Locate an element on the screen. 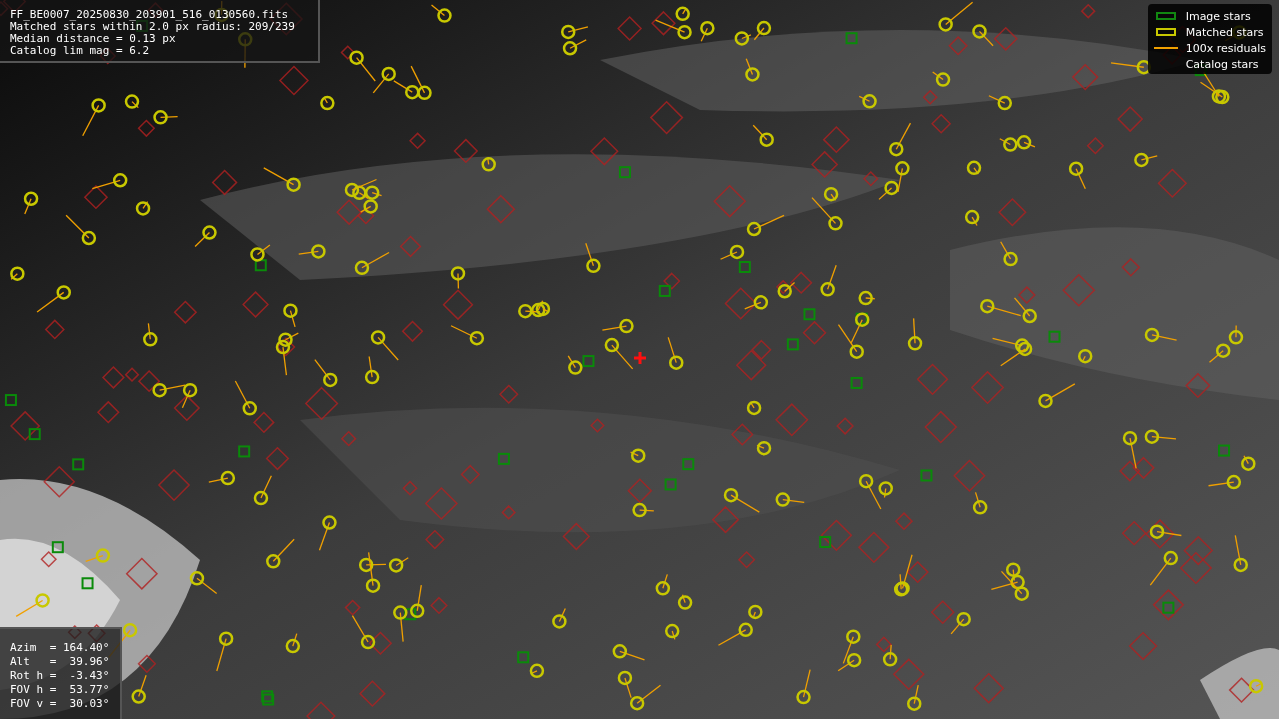  info-text: Median distance = 0.13 px is located at coordinates (93, 39).